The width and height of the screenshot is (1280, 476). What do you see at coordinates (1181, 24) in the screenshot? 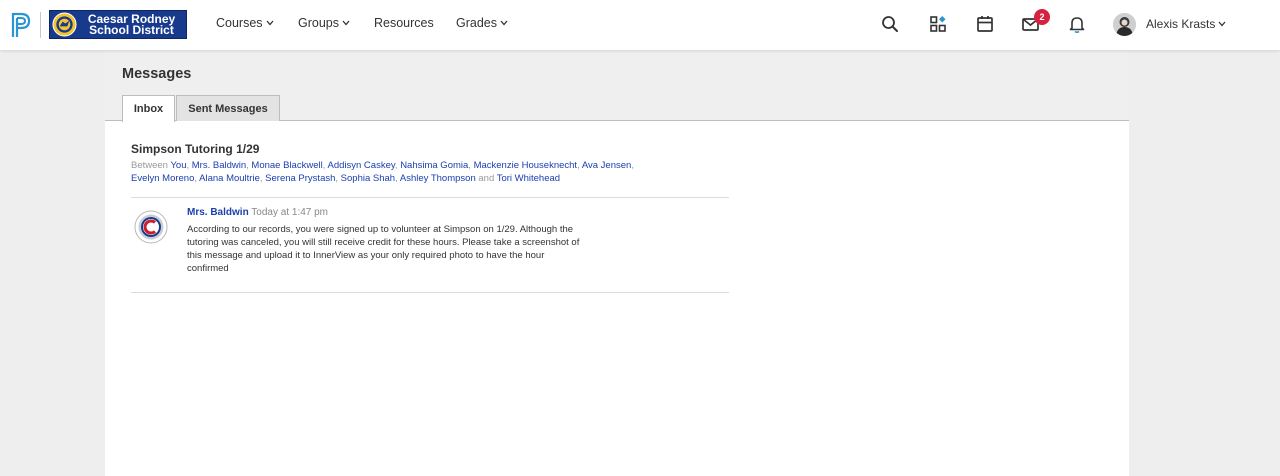
I see `user-name-label: Alexis Krasts` at bounding box center [1181, 24].